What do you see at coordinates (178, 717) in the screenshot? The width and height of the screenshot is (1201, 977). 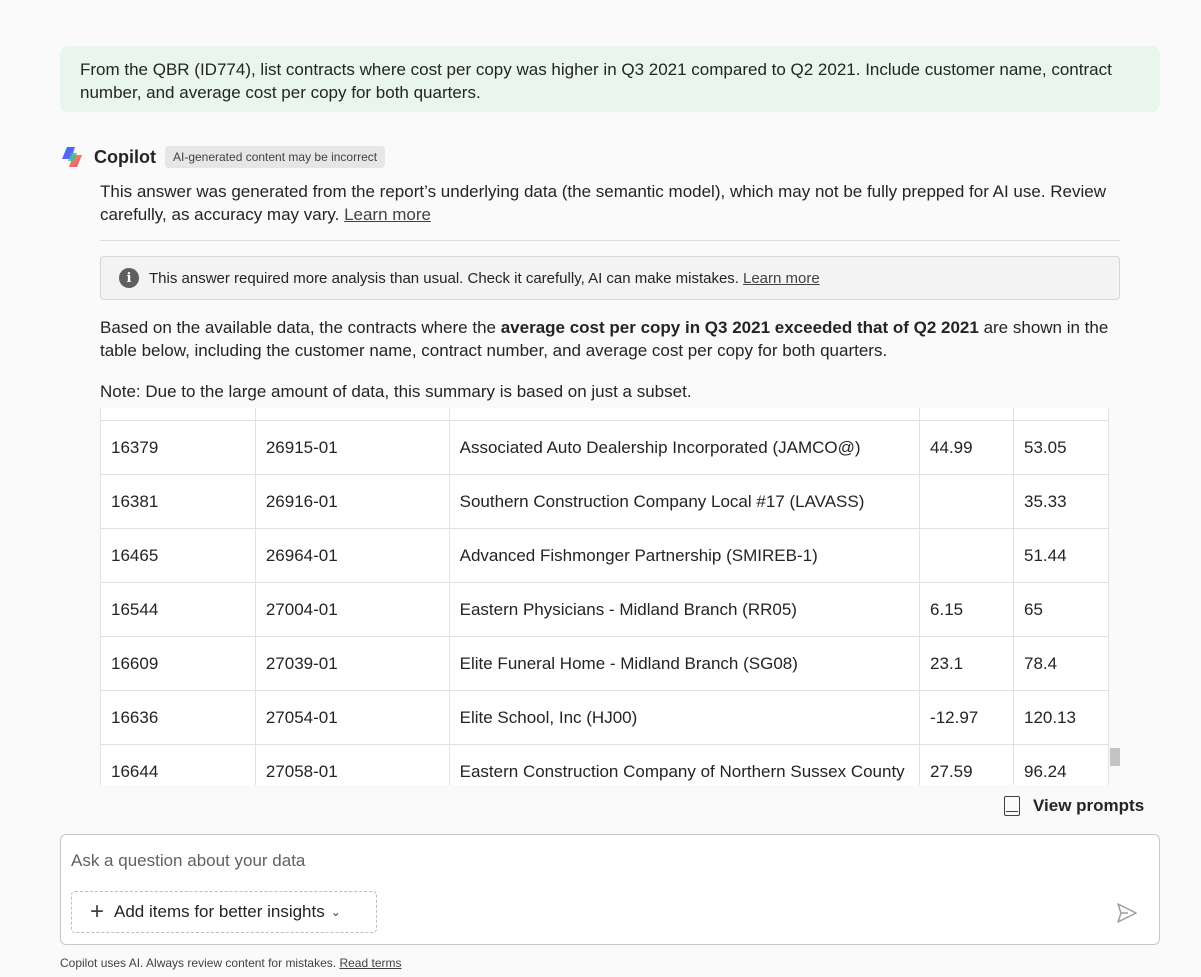 I see `table-cell-id: 16636` at bounding box center [178, 717].